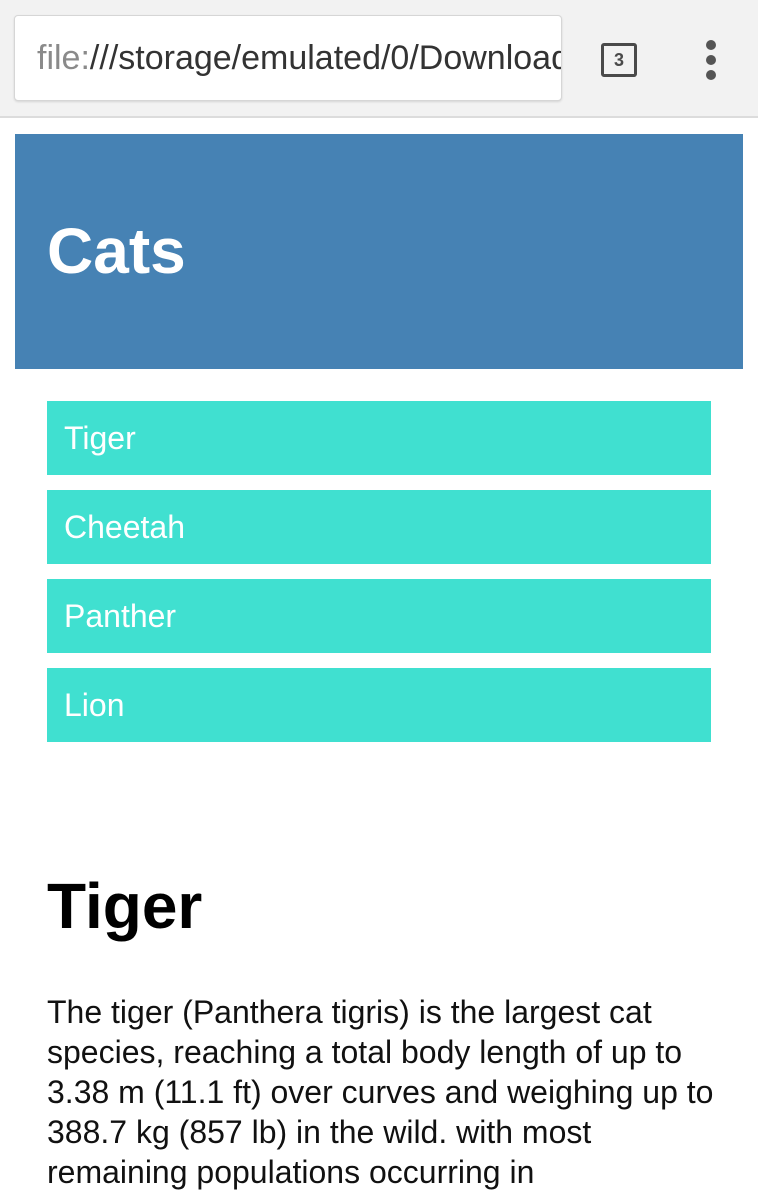 Image resolution: width=758 pixels, height=1200 pixels. I want to click on nav-item-tiger: Tiger, so click(379, 438).